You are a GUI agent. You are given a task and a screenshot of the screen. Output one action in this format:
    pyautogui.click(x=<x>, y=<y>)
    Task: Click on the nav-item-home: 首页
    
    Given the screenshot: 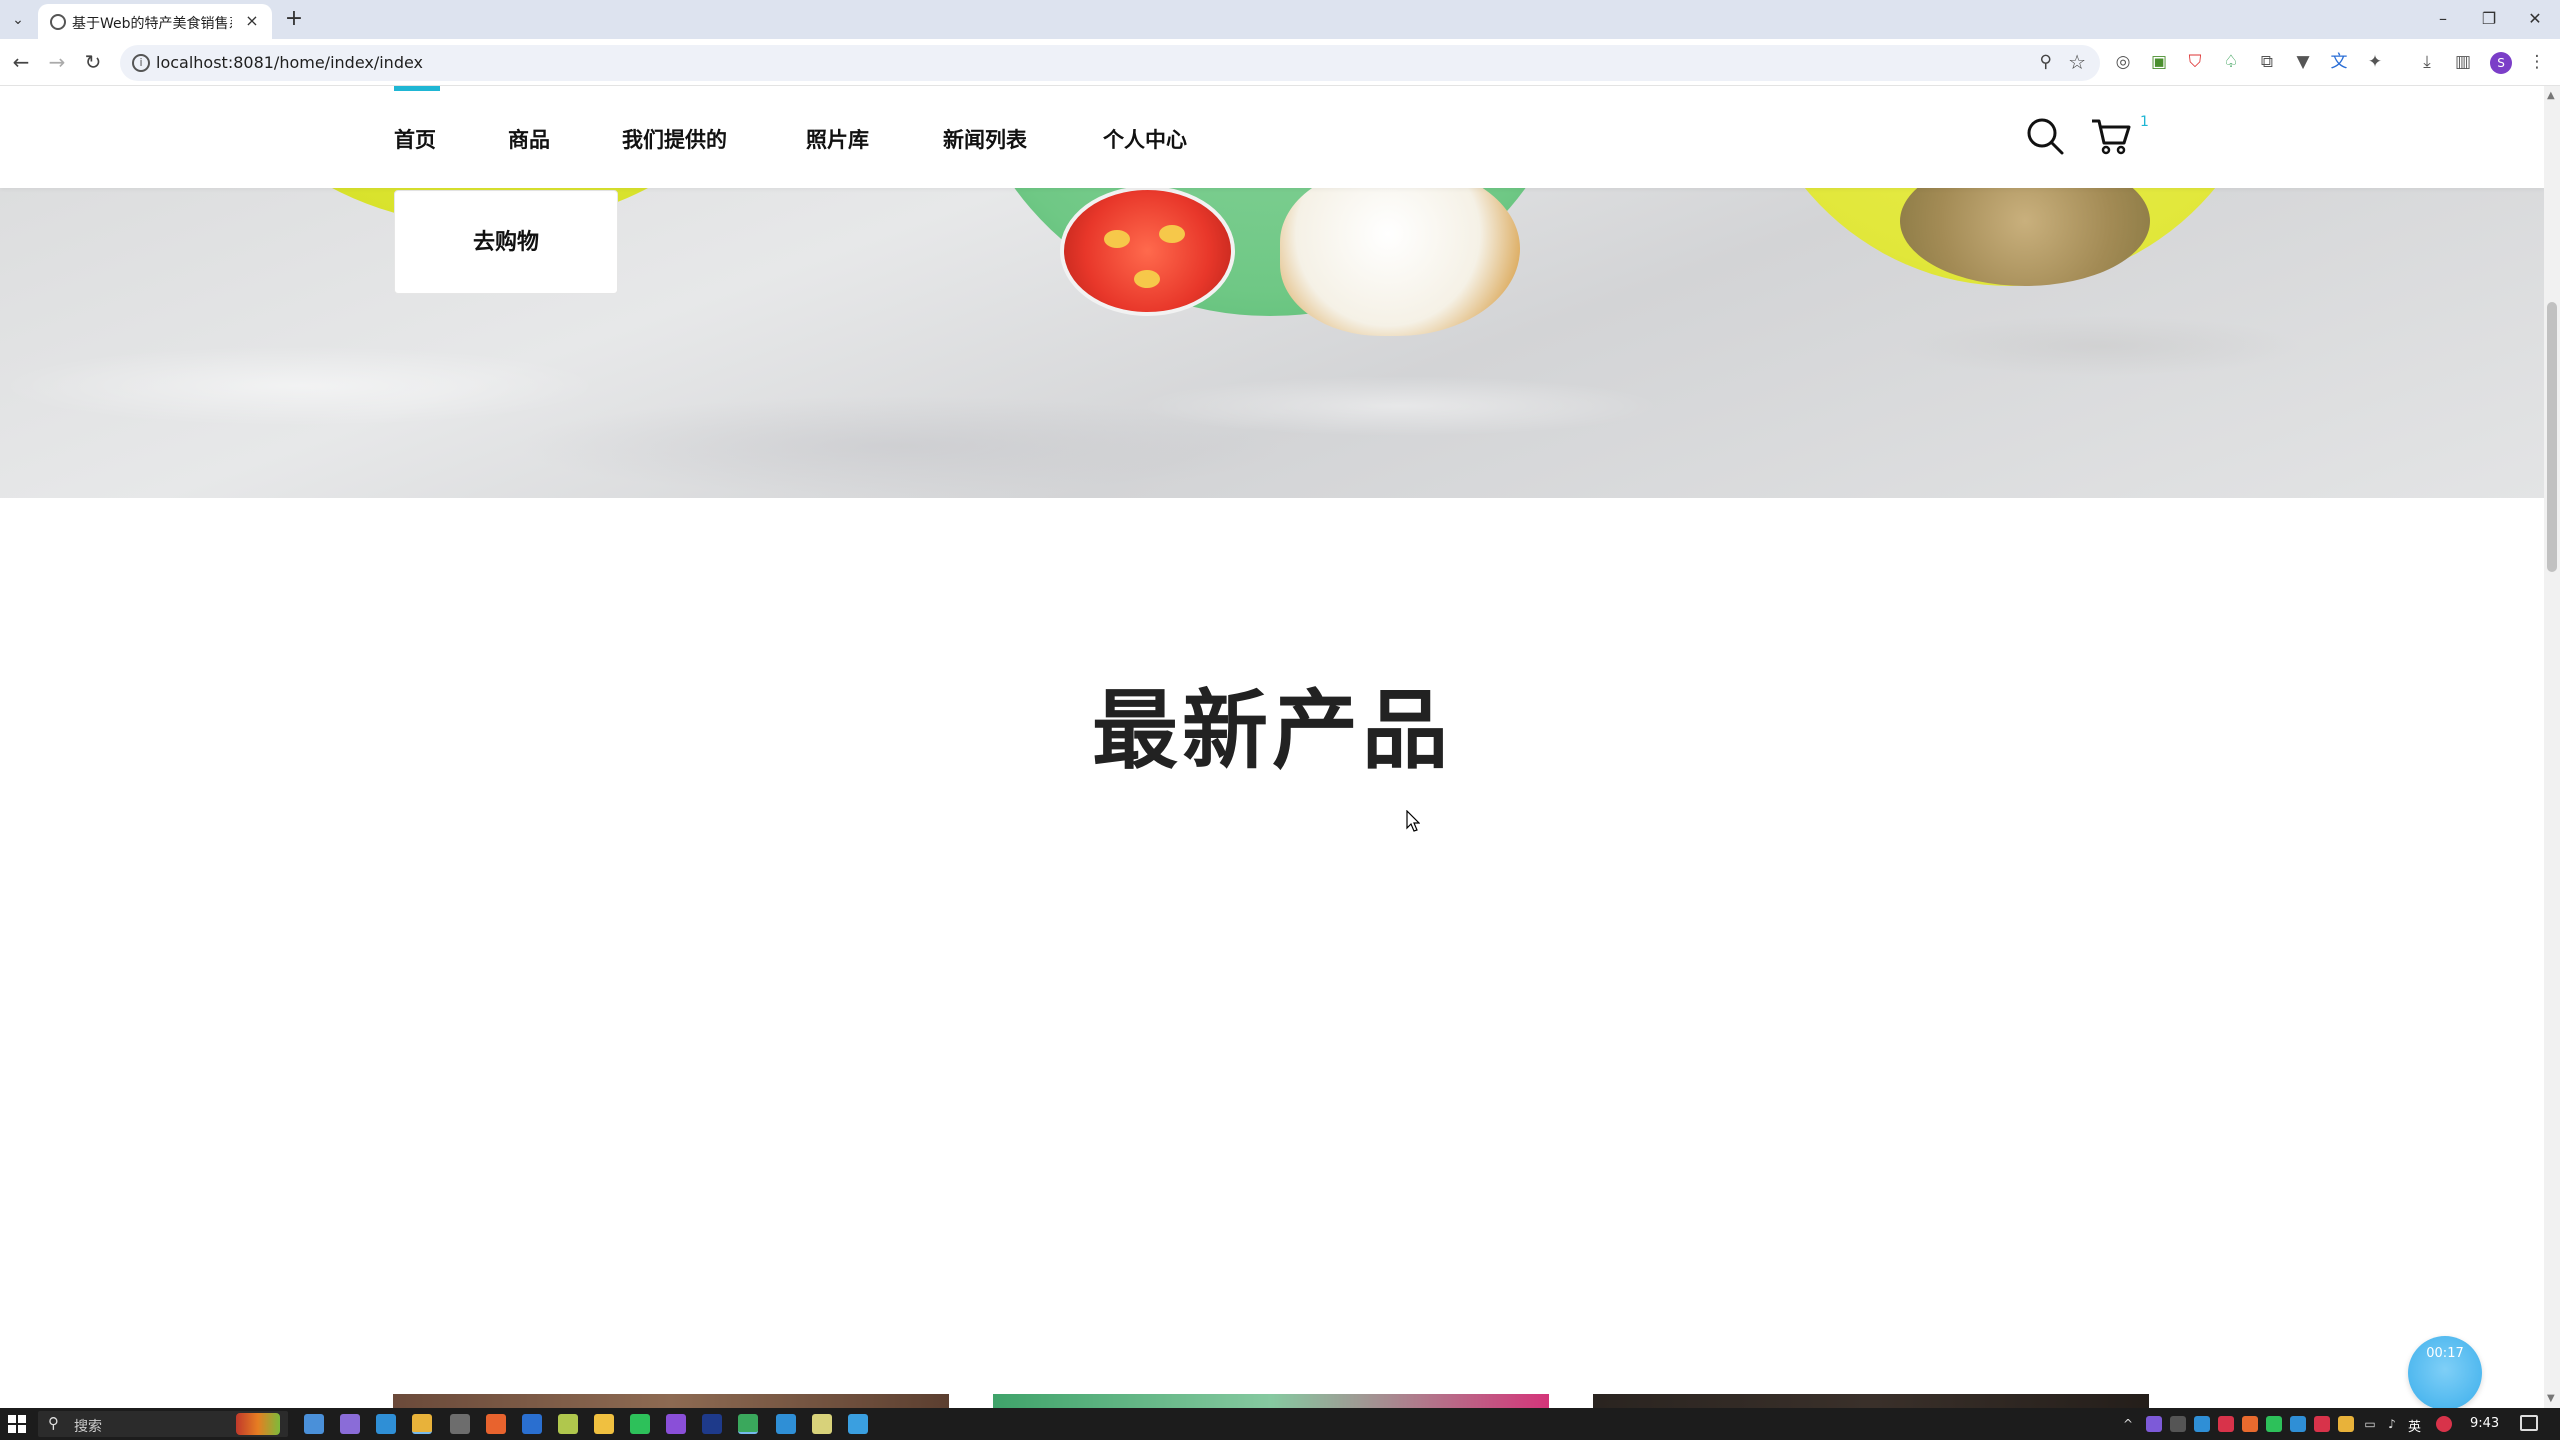 What is the action you would take?
    pyautogui.click(x=415, y=139)
    